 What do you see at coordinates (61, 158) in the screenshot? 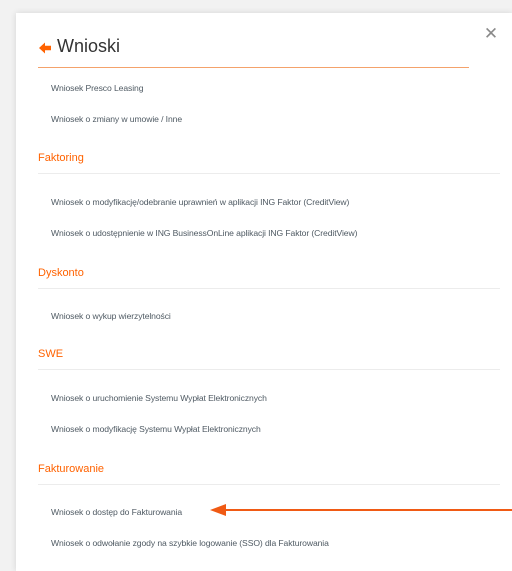
I see `section-title: Faktoring` at bounding box center [61, 158].